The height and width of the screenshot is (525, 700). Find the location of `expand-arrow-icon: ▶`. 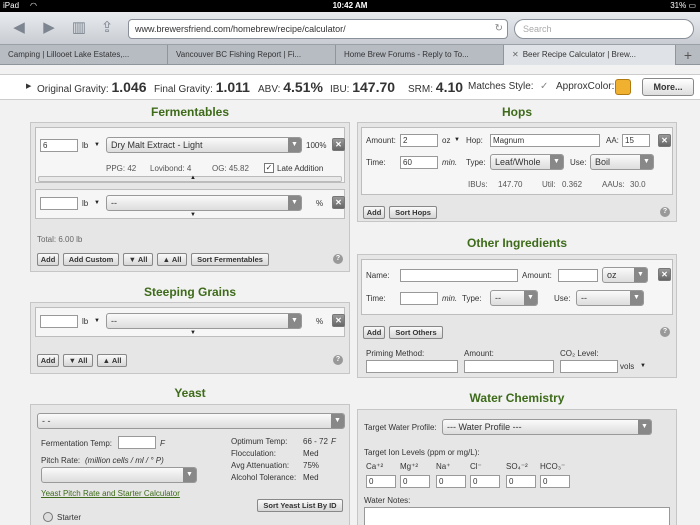

expand-arrow-icon: ▶ is located at coordinates (28, 87).